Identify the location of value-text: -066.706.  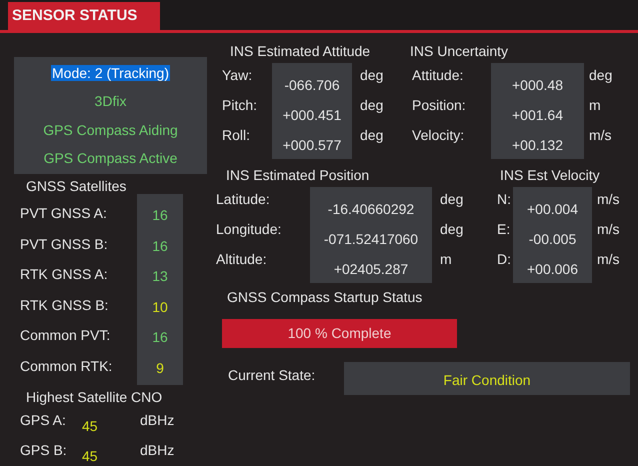
(312, 85).